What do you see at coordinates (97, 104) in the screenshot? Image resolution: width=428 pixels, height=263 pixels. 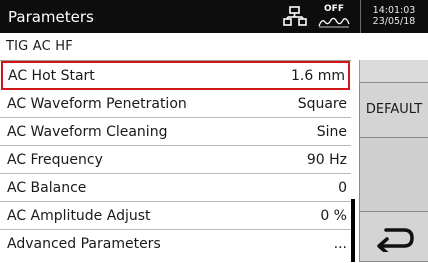 I see `parameter-label: AC Waveform Penetration` at bounding box center [97, 104].